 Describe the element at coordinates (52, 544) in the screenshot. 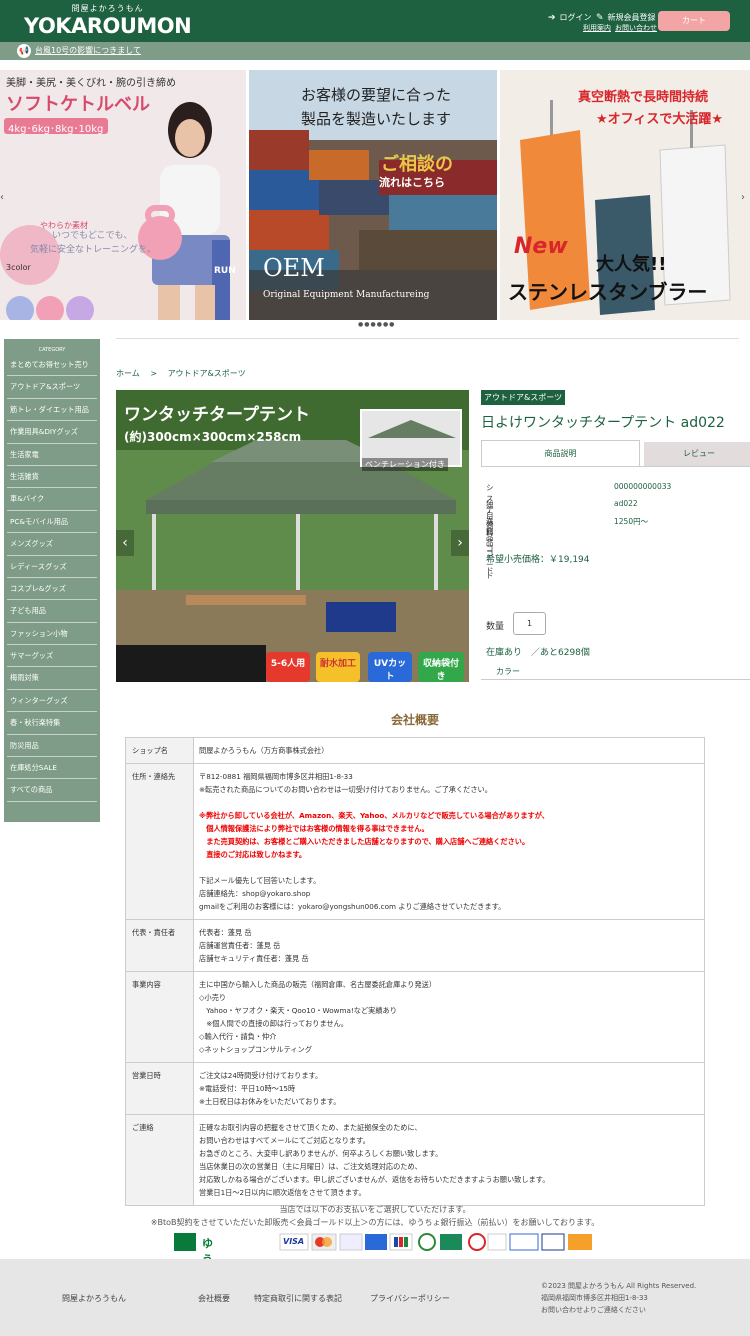

I see `sidebar-item: メンズグッズ` at that location.